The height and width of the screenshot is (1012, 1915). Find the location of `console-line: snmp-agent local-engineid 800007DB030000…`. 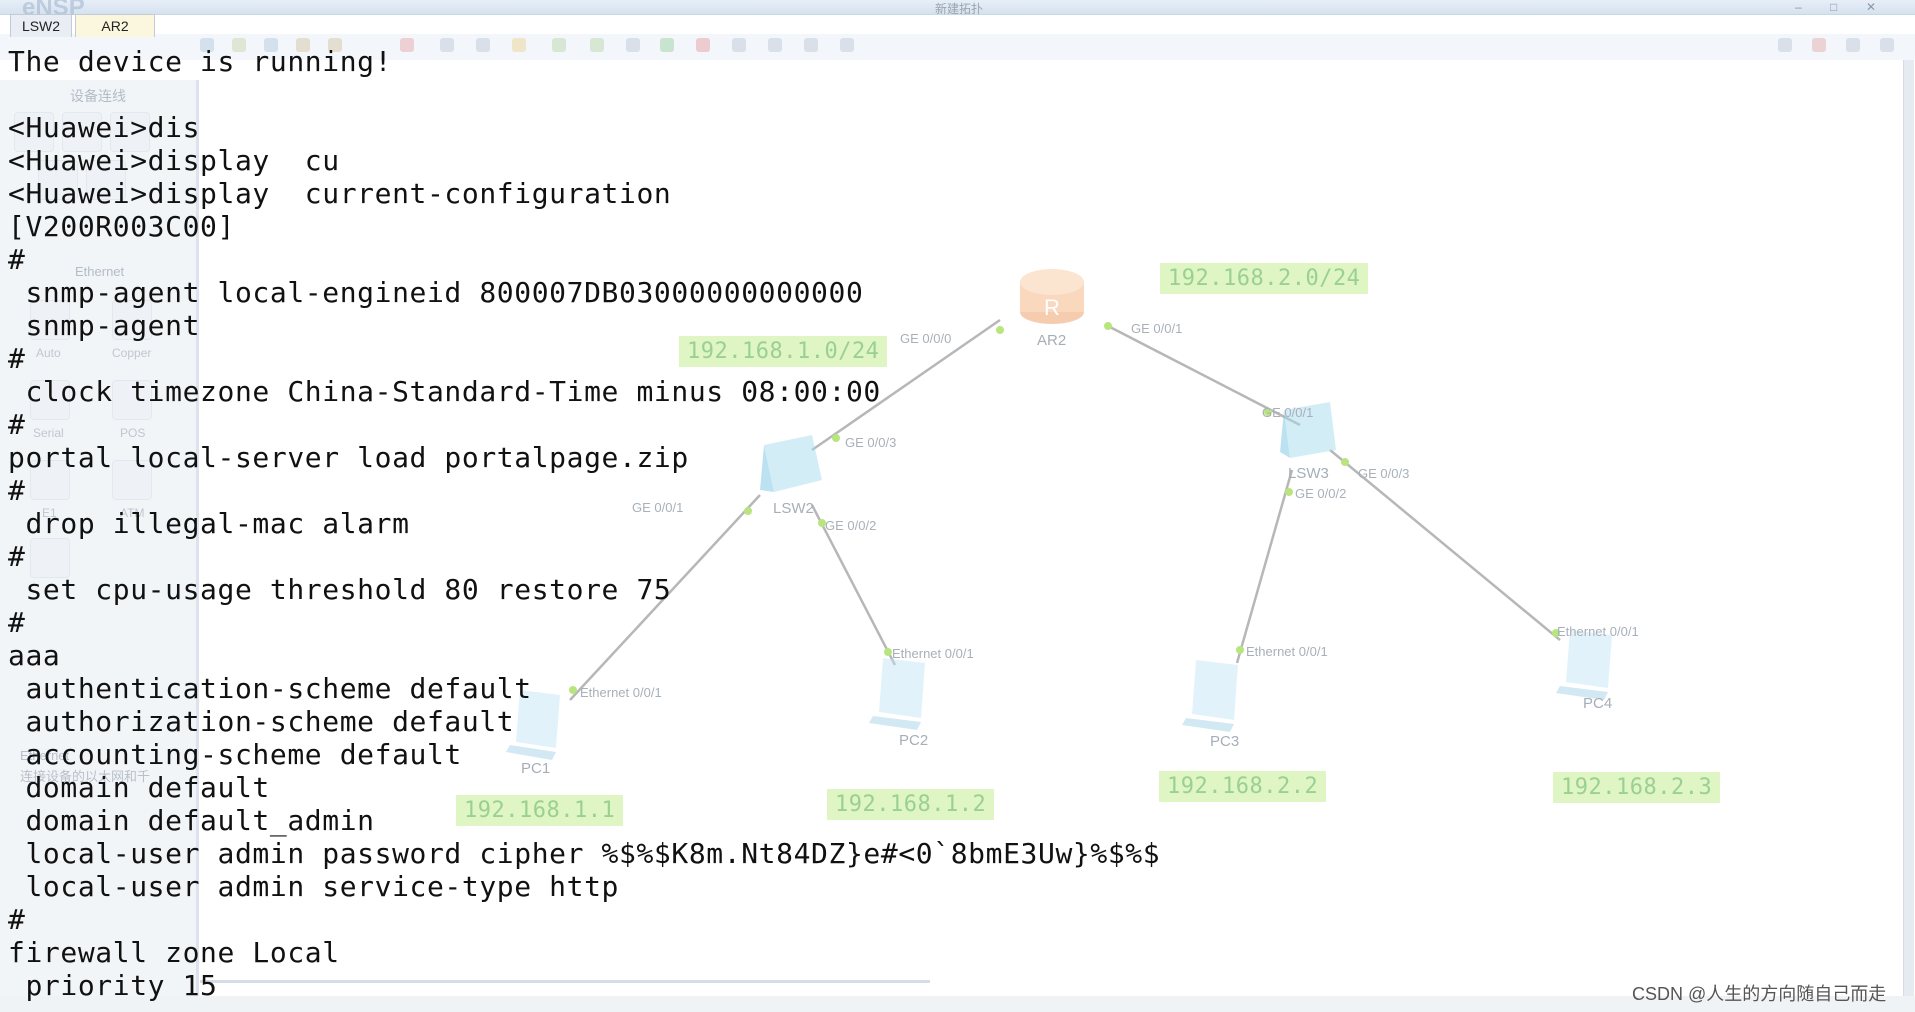

console-line: snmp-agent local-engineid 800007DB030000… is located at coordinates (436, 292).